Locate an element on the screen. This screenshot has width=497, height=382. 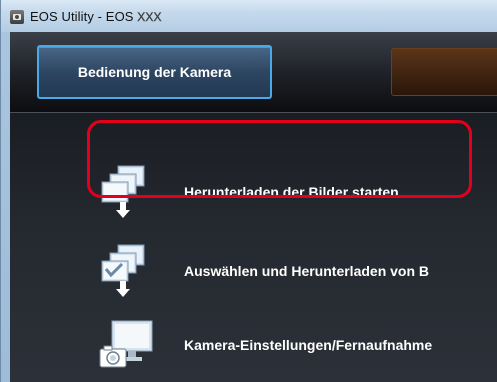
title-bar: EOS Utility - EOS XXX is located at coordinates (249, 16).